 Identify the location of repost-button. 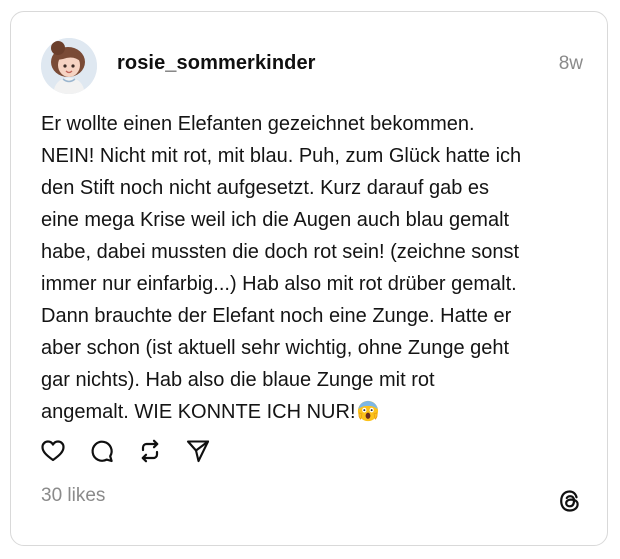
(150, 451).